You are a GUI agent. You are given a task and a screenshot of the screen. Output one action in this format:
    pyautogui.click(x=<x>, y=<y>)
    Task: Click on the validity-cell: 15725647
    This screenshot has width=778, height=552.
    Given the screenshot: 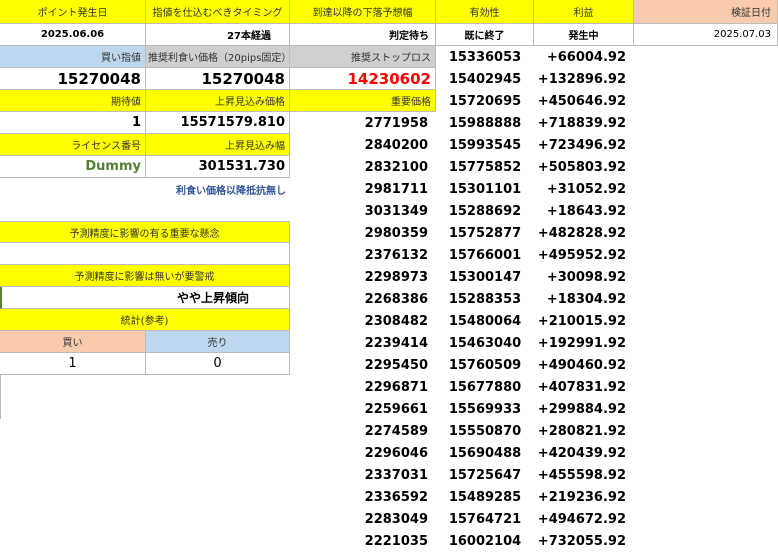 What is the action you would take?
    pyautogui.click(x=485, y=475)
    